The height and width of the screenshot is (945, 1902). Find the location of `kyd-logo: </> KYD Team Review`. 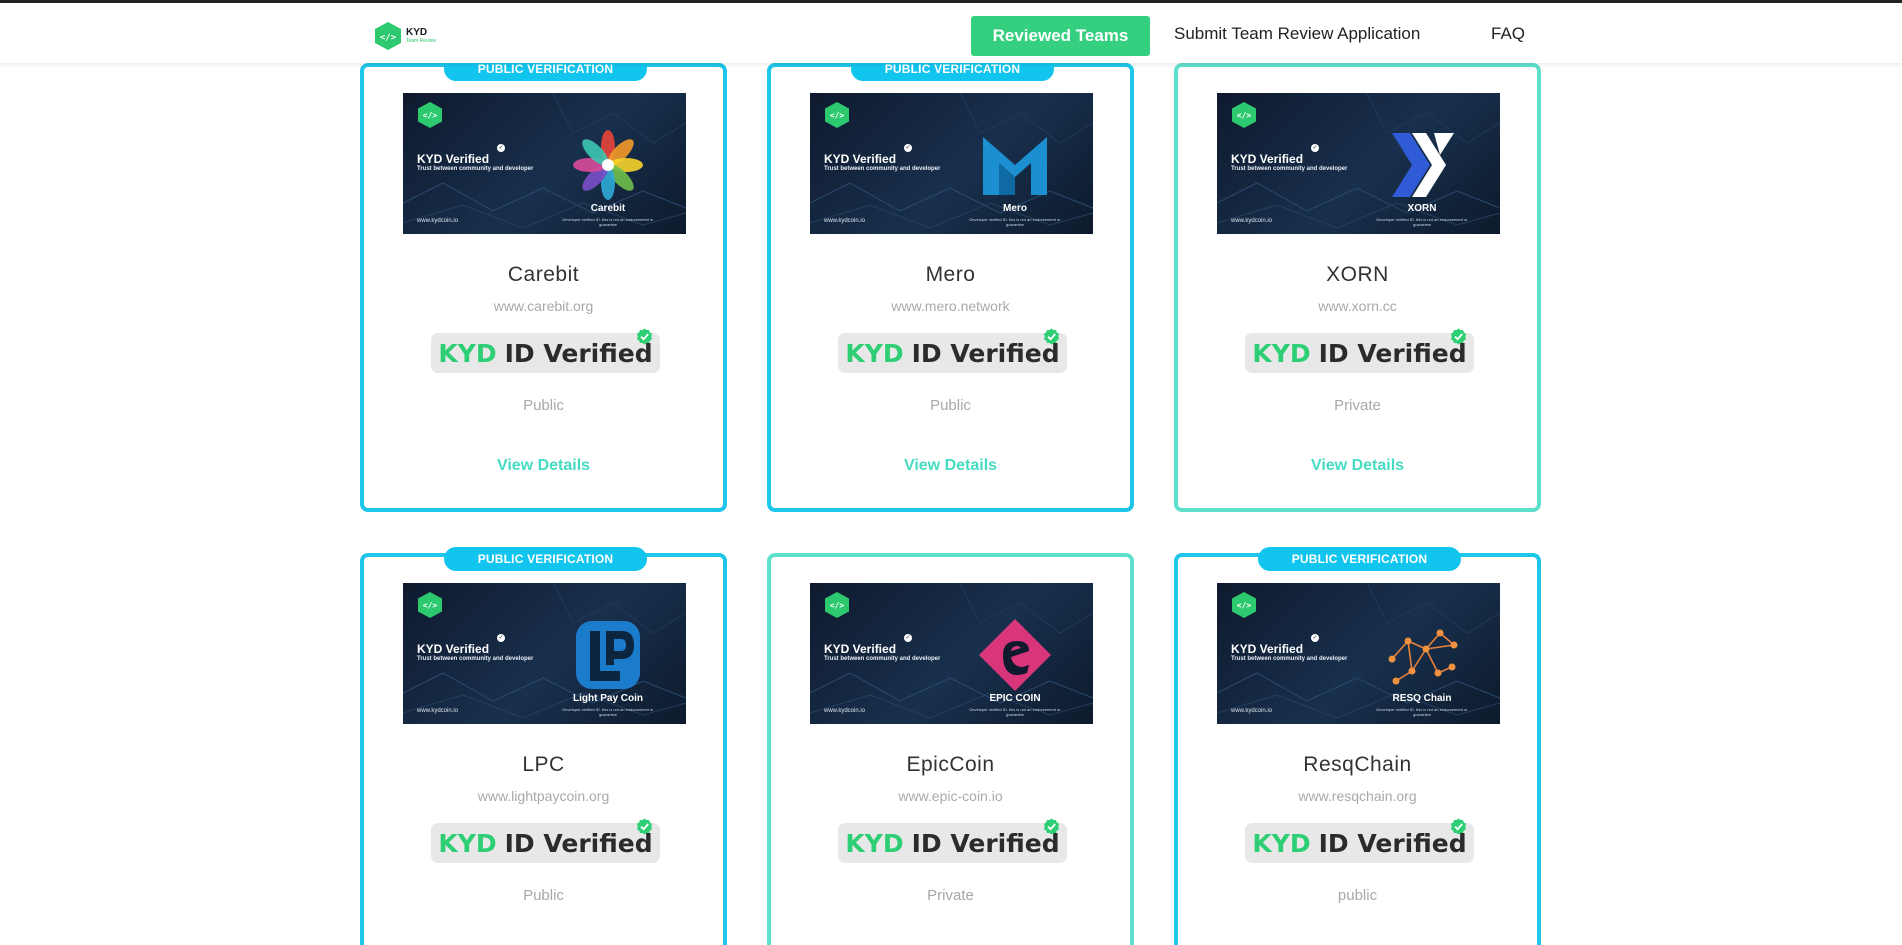

kyd-logo: </> KYD Team Review is located at coordinates (409, 36).